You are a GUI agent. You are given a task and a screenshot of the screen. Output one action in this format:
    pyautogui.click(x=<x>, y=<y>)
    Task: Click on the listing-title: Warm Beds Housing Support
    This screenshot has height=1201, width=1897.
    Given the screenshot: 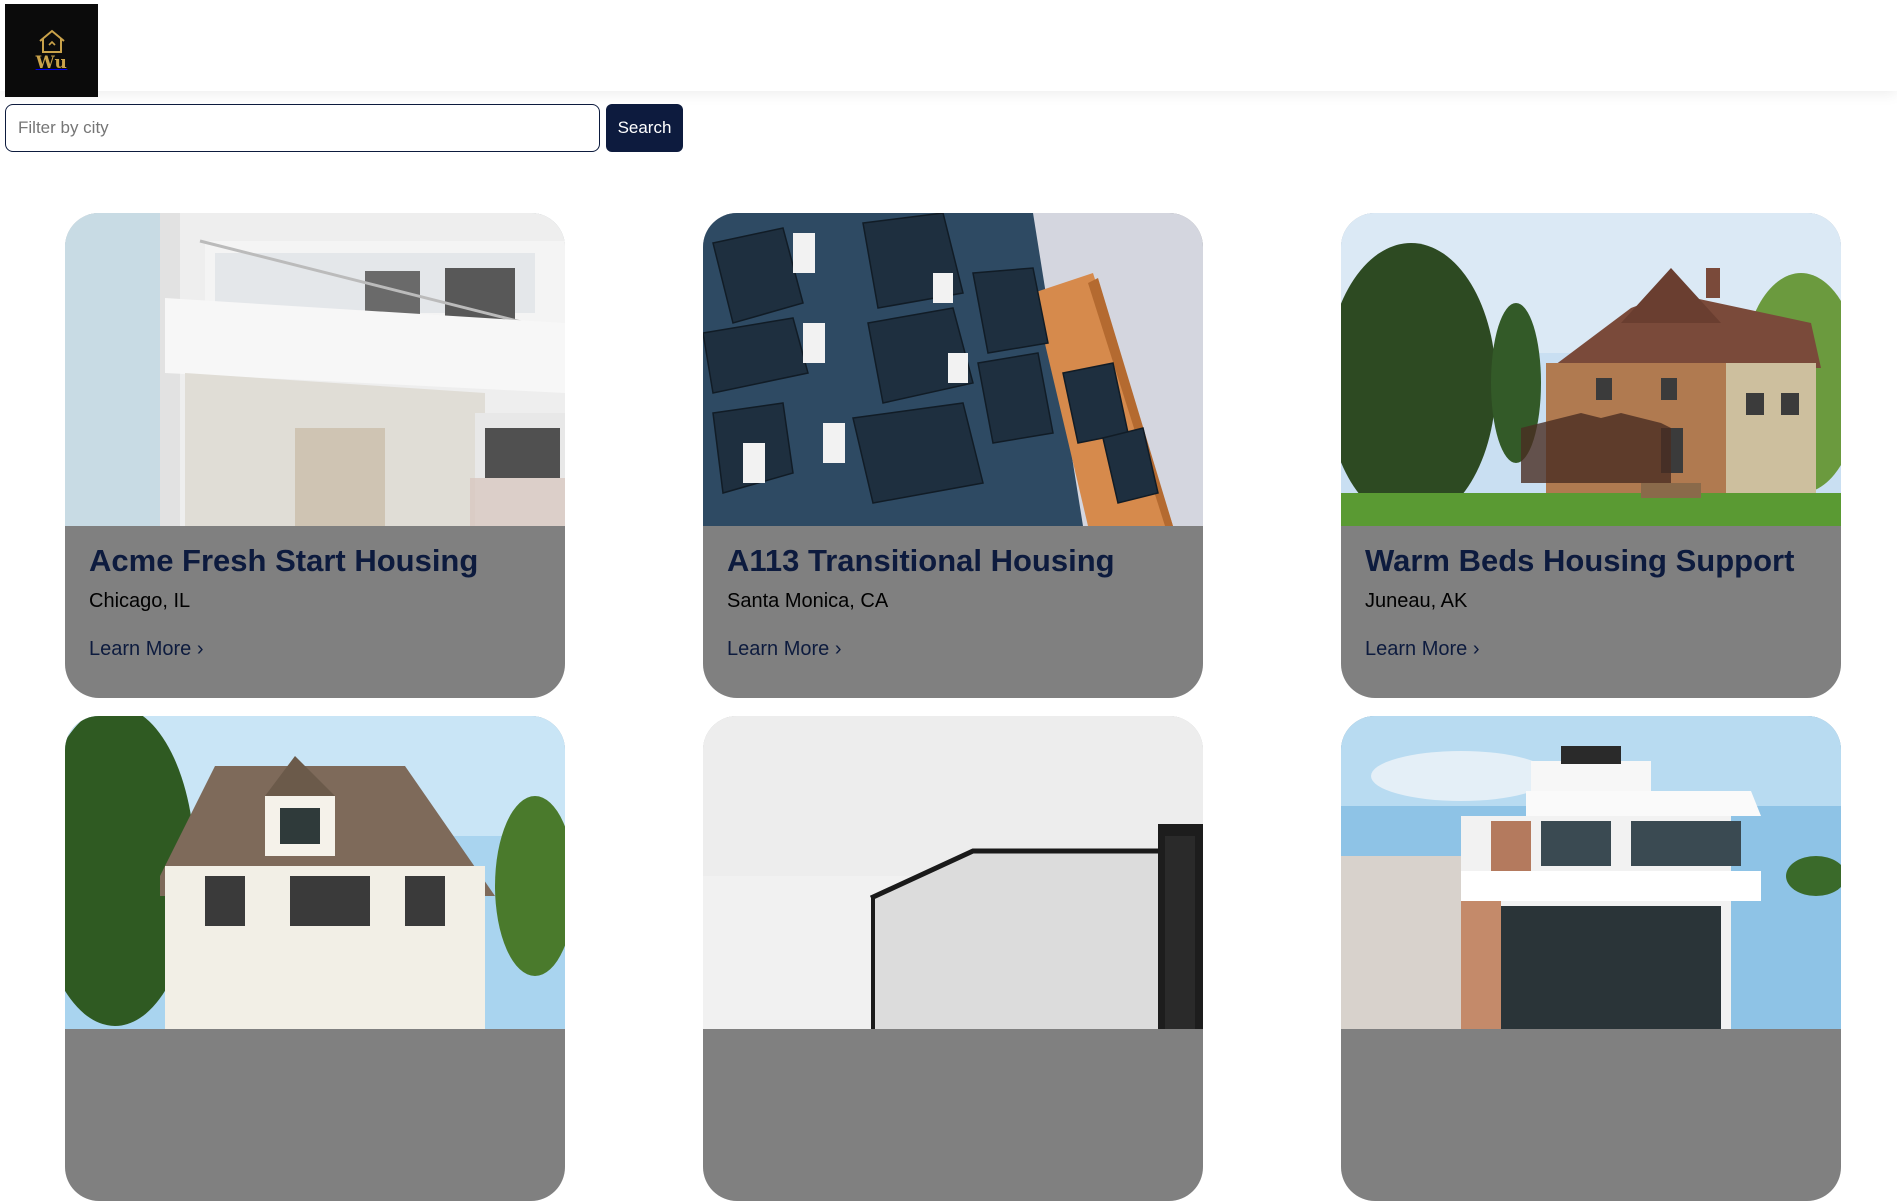 What is the action you would take?
    pyautogui.click(x=1580, y=560)
    